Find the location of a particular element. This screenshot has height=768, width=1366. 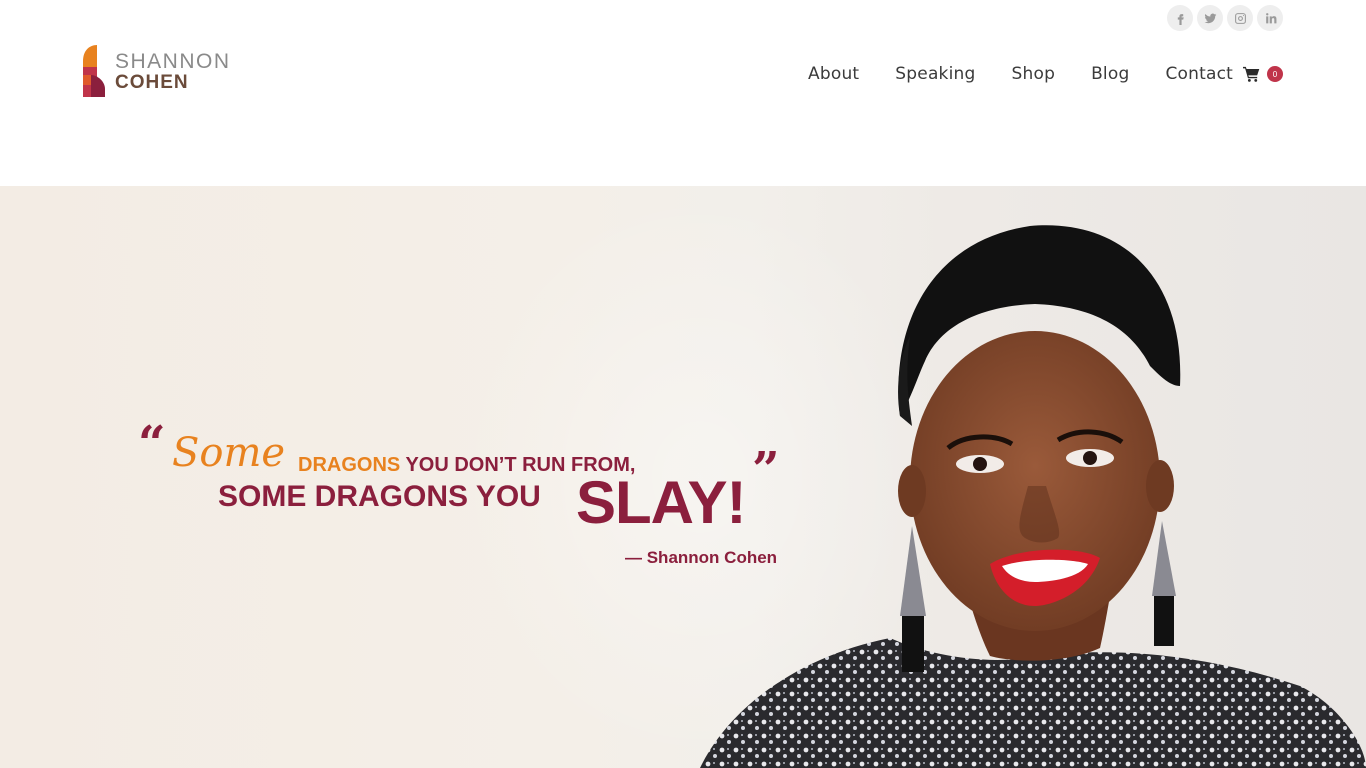

nav-item-about: About is located at coordinates (833, 74).